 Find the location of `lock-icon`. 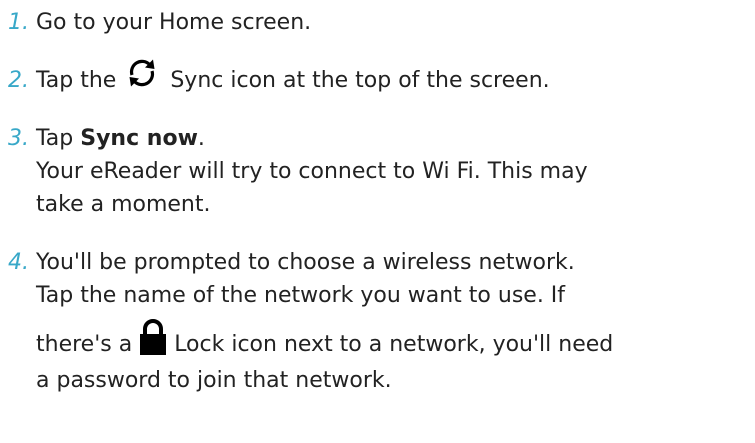

lock-icon is located at coordinates (153, 337).